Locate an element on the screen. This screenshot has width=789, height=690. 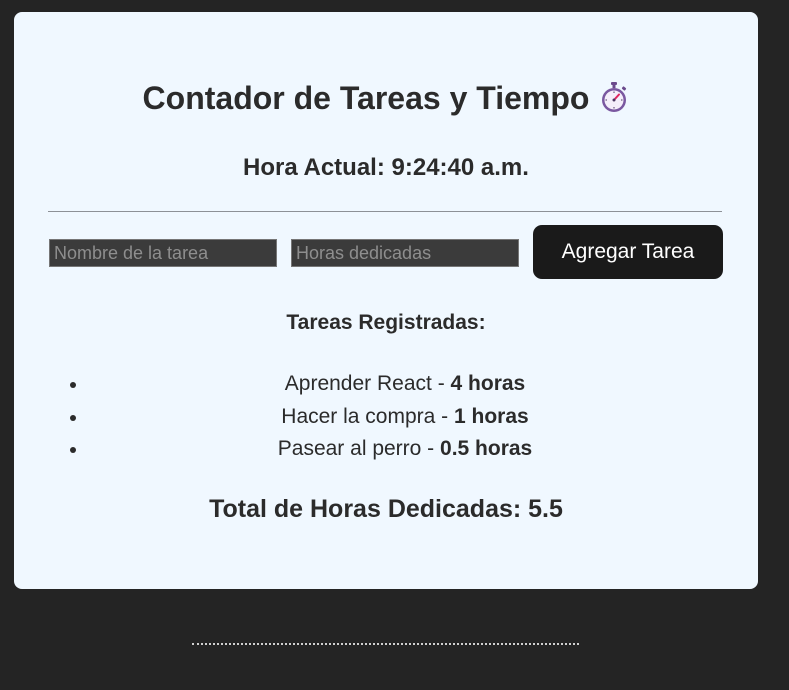
dotted-divider is located at coordinates (385, 644).